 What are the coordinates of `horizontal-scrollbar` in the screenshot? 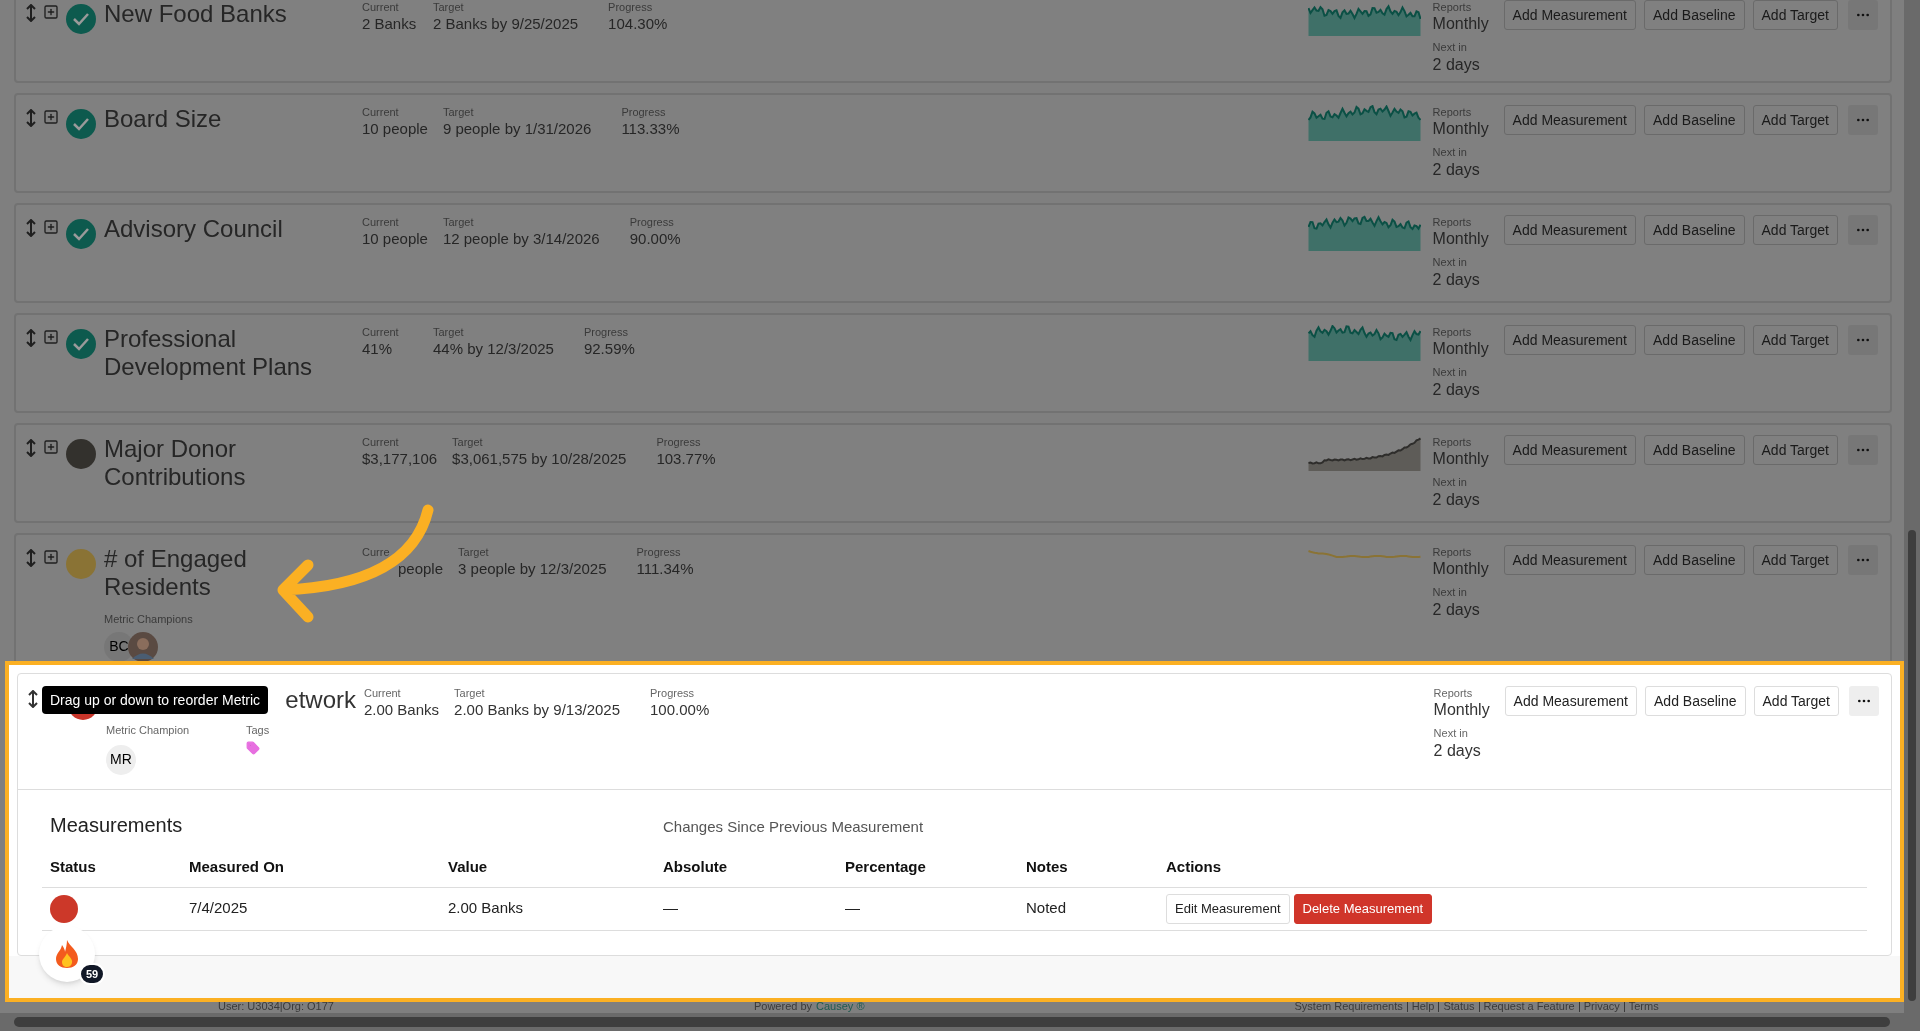 It's located at (952, 1022).